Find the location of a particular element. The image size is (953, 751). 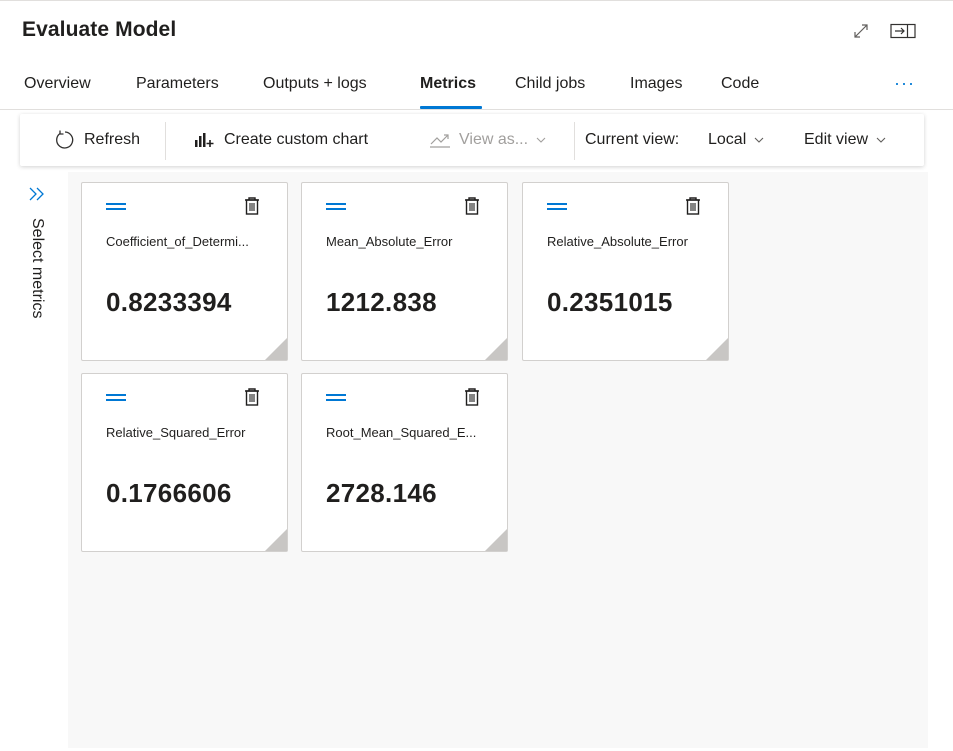

edit-view-dropdown: Edit view is located at coordinates (845, 140).